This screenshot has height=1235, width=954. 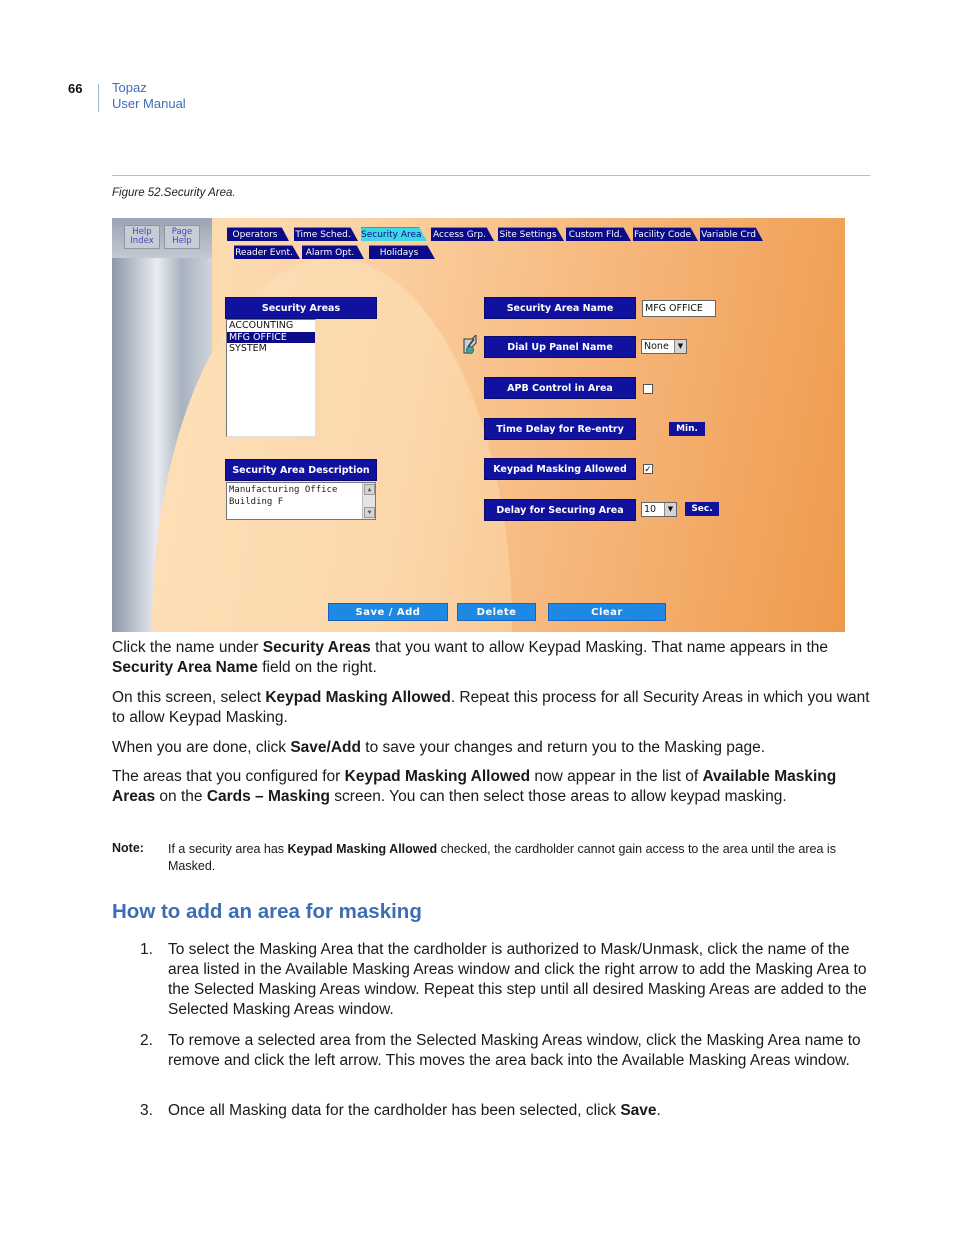 What do you see at coordinates (326, 234) in the screenshot?
I see `tab-time-sched: Time Sched.` at bounding box center [326, 234].